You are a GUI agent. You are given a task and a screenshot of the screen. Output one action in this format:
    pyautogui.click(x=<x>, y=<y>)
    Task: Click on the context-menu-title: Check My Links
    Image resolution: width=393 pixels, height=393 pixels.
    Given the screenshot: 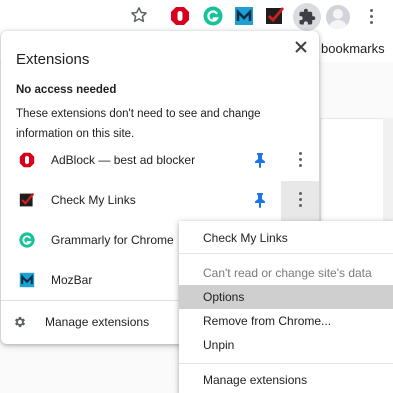 What is the action you would take?
    pyautogui.click(x=286, y=238)
    